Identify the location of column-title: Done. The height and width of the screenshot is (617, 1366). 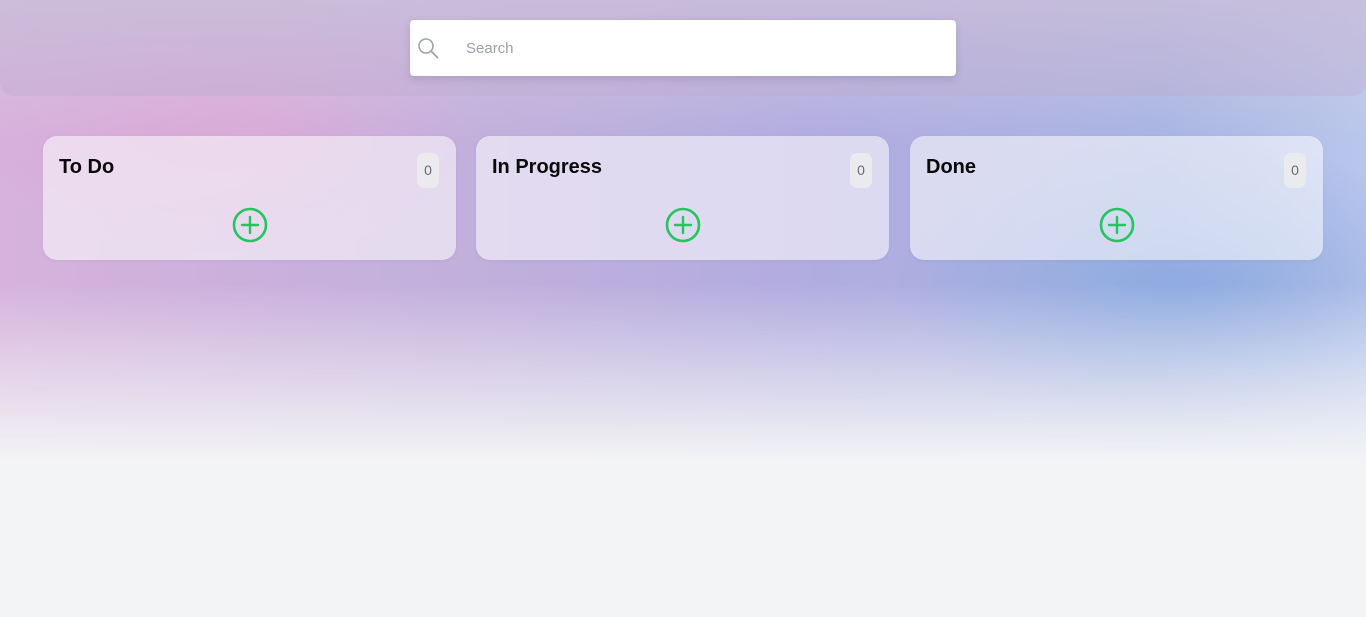
(951, 167).